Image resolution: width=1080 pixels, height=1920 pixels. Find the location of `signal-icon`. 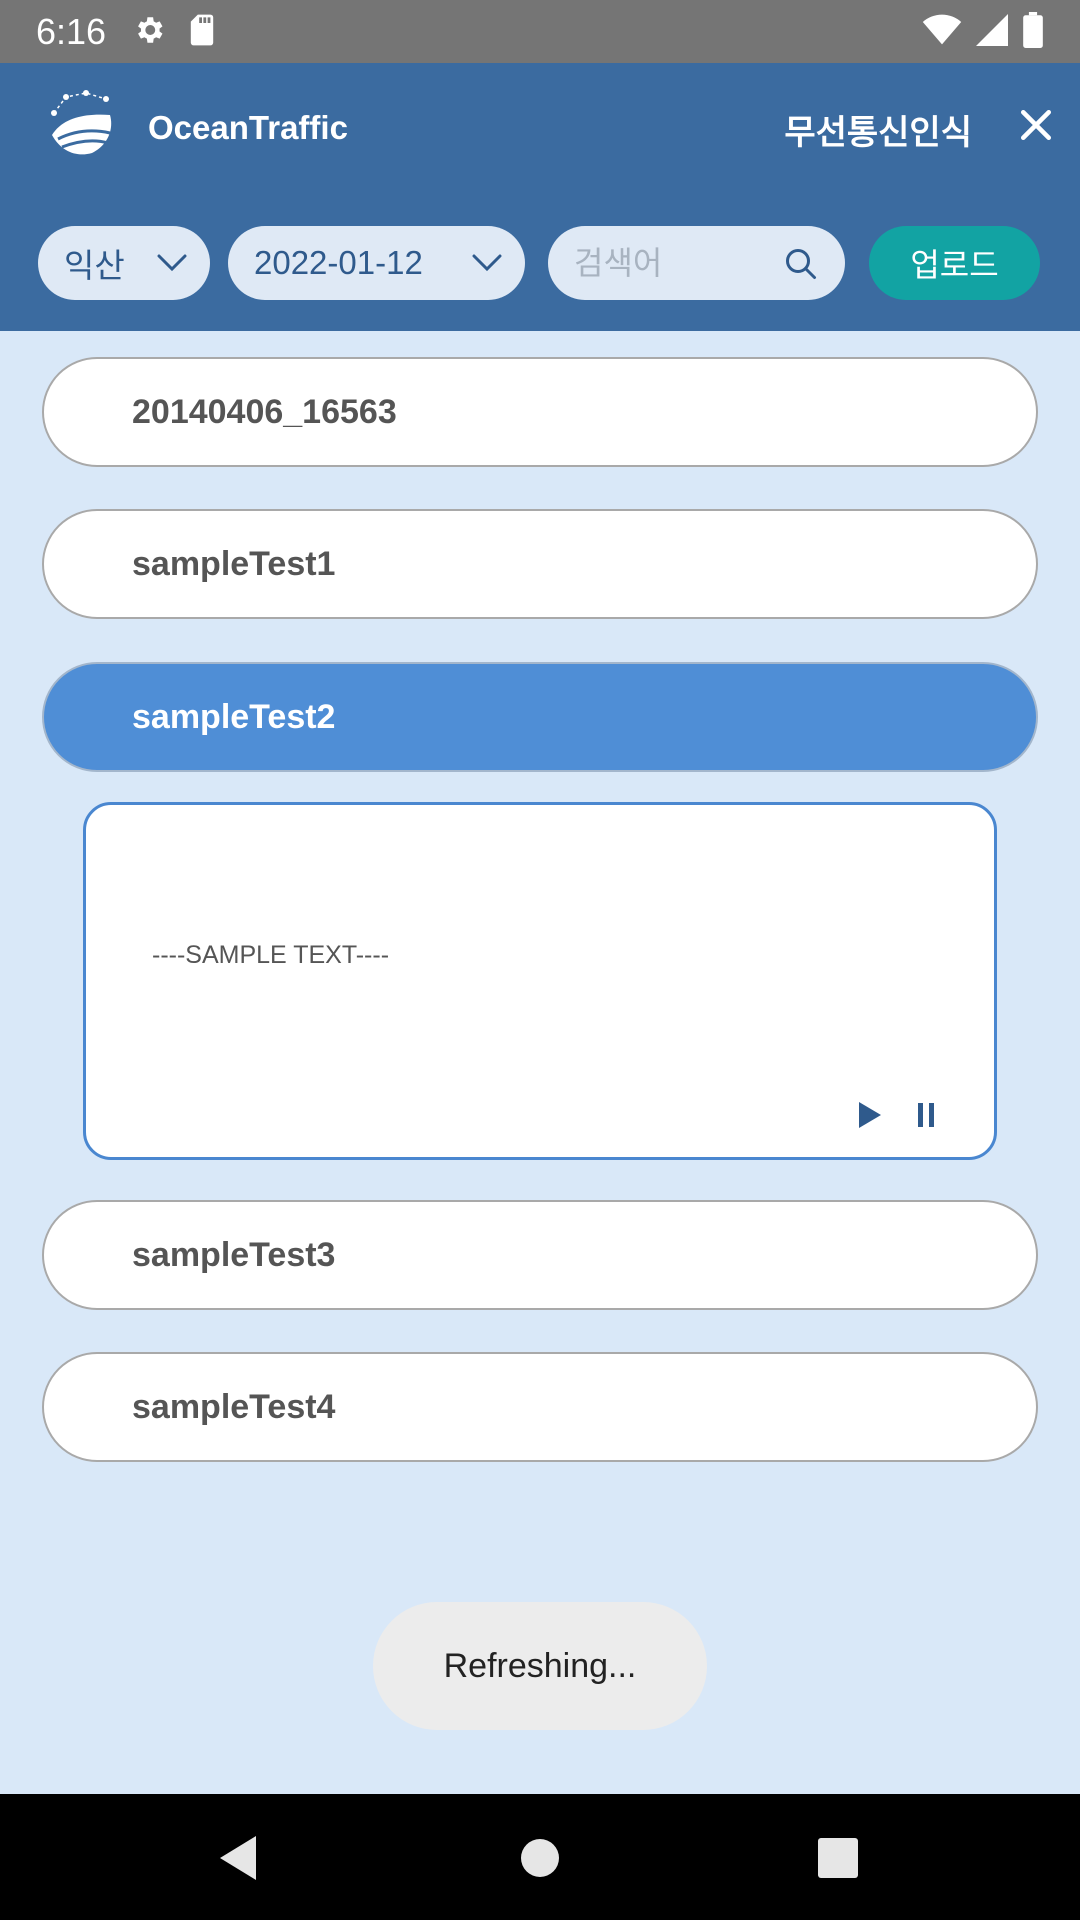

signal-icon is located at coordinates (992, 31).